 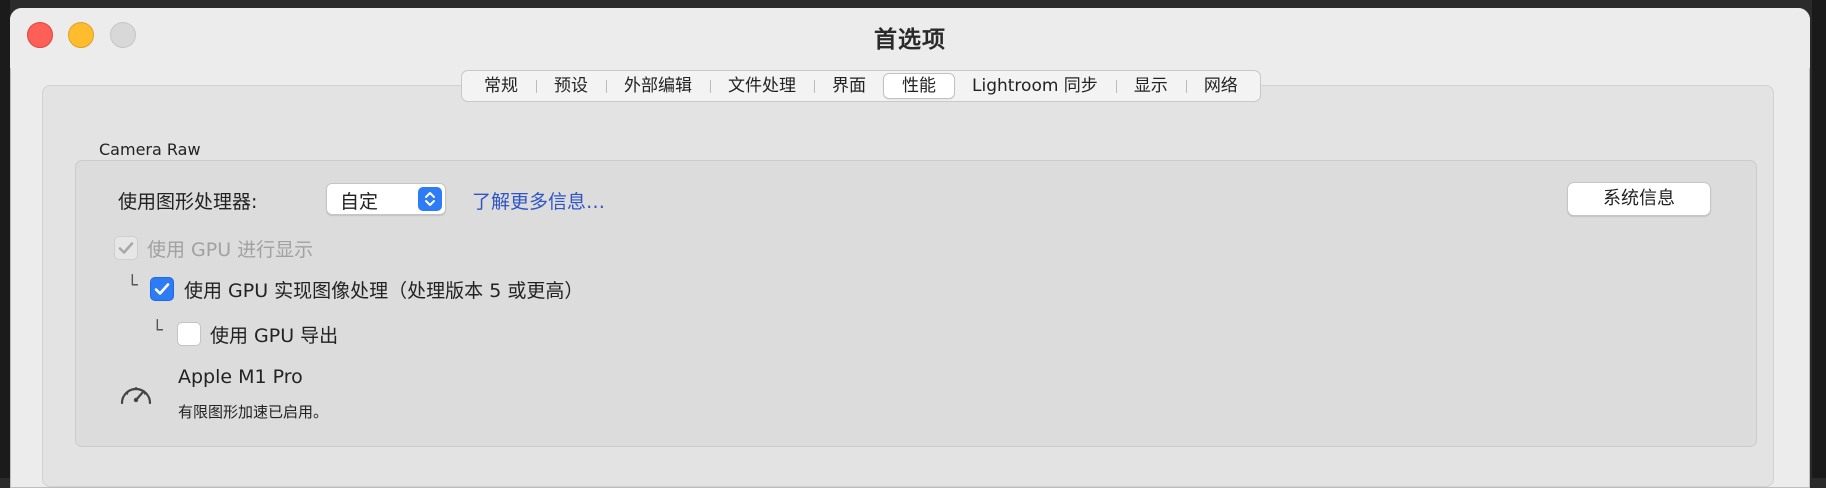 I want to click on tab-presets: 预设, so click(x=571, y=86).